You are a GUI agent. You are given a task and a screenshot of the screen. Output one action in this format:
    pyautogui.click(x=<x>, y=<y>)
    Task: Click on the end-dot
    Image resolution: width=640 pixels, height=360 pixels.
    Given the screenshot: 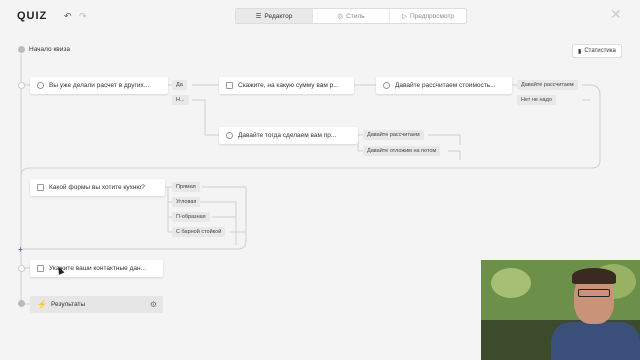 What is the action you would take?
    pyautogui.click(x=21, y=303)
    